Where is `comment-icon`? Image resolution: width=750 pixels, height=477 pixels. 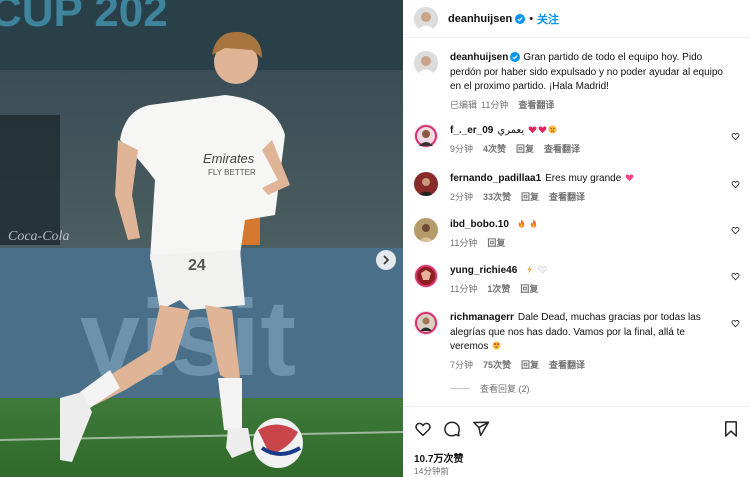 comment-icon is located at coordinates (452, 429).